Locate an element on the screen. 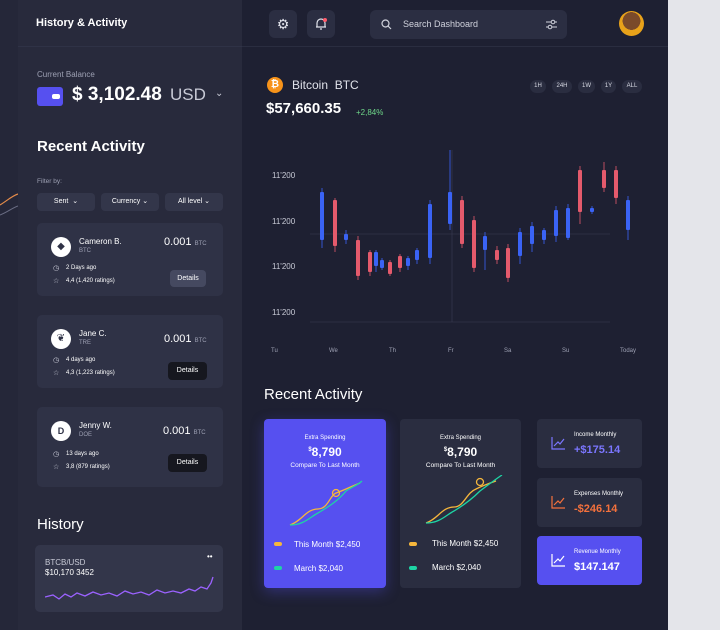  x-tick-label: We is located at coordinates (333, 351).